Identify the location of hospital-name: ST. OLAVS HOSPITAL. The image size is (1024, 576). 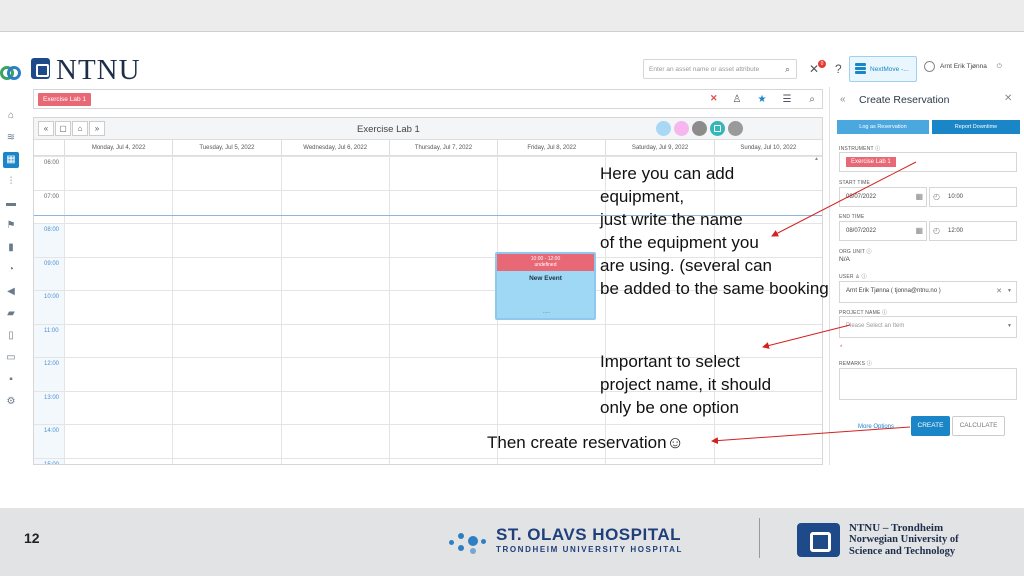
(588, 534).